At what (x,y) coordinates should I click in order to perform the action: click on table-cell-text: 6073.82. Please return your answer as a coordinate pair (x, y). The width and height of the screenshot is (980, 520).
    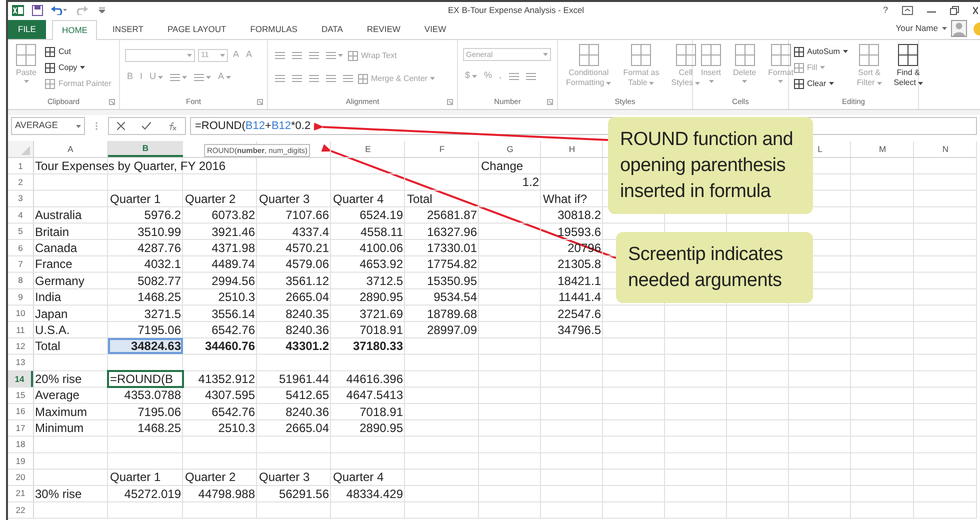
    Looking at the image, I should click on (233, 215).